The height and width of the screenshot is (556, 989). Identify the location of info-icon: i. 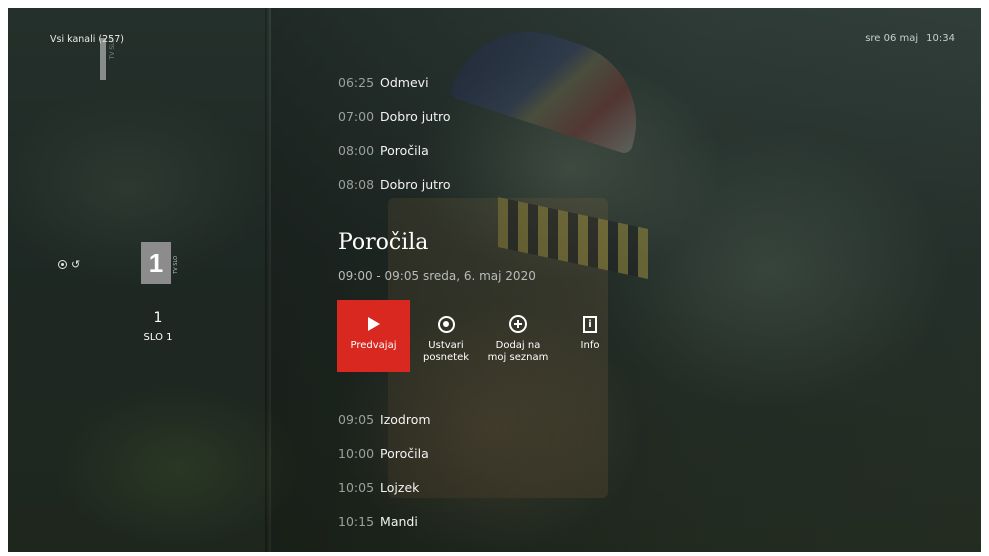
(590, 324).